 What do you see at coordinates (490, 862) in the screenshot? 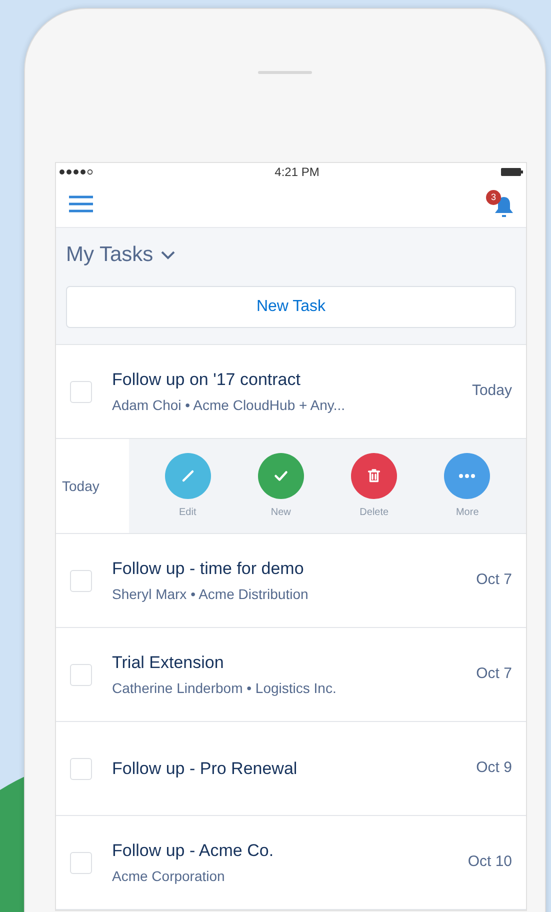
I see `task-date: Oct 10` at bounding box center [490, 862].